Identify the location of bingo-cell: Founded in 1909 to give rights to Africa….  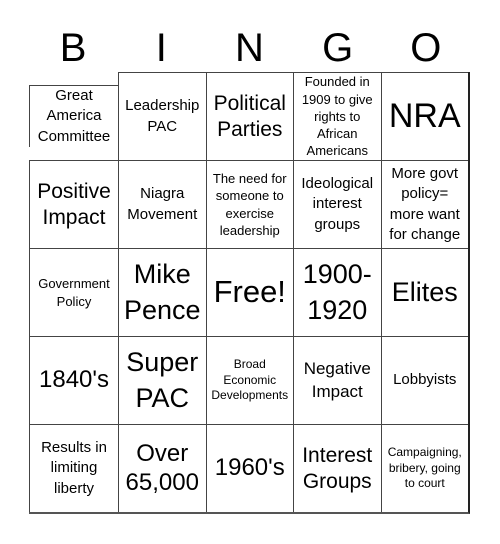
(337, 116).